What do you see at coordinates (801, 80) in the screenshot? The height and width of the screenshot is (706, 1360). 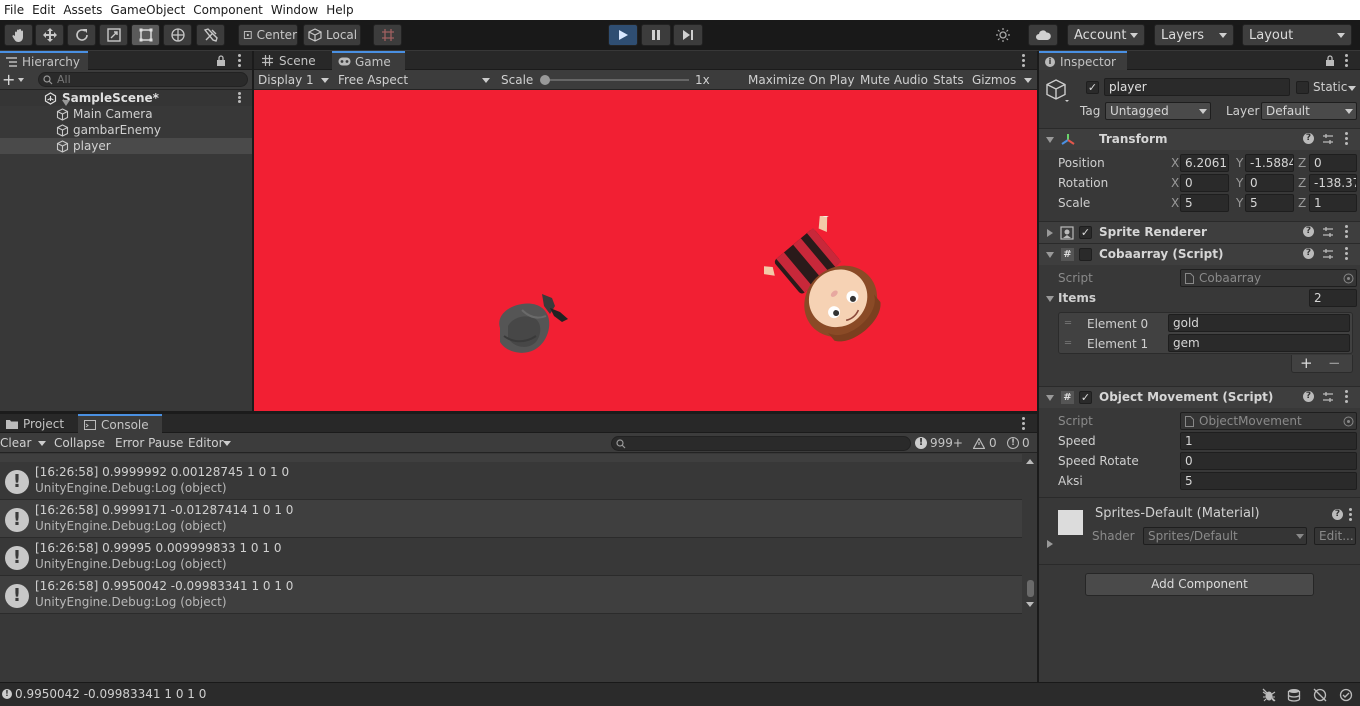 I see `maximize-on-play-toggle: Maximize On Play` at bounding box center [801, 80].